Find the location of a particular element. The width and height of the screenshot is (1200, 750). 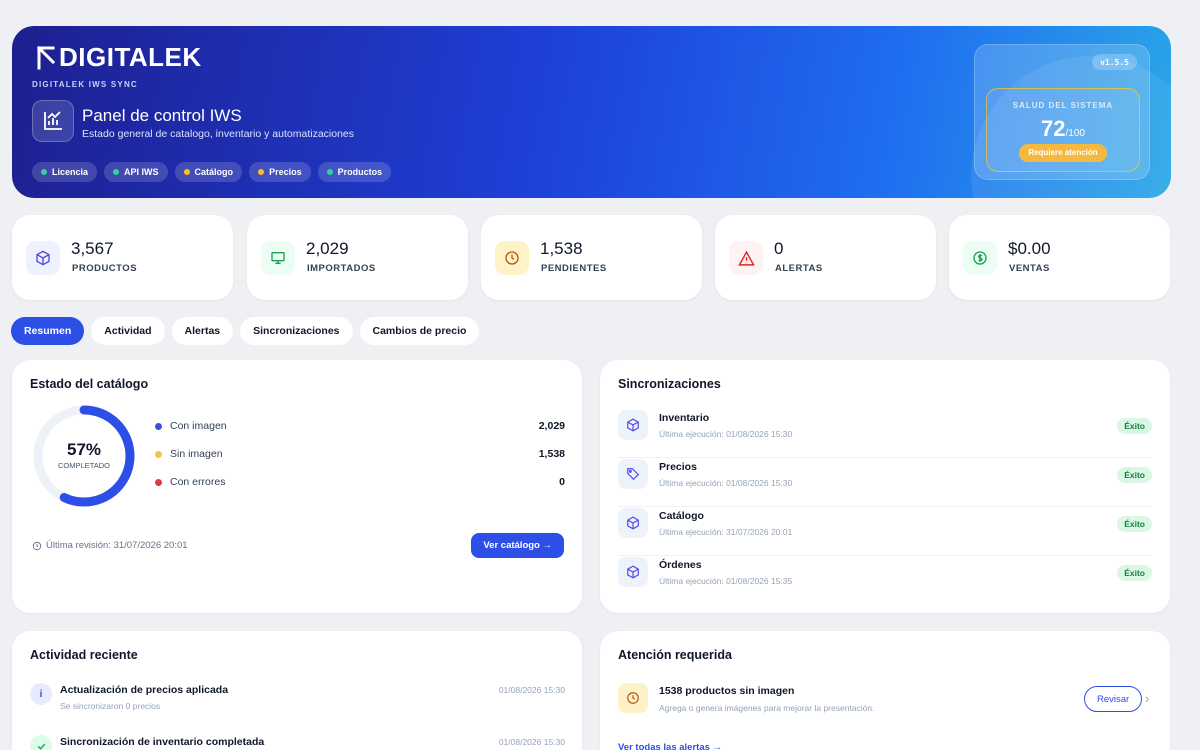

tab-actividad: Actividad is located at coordinates (128, 331).